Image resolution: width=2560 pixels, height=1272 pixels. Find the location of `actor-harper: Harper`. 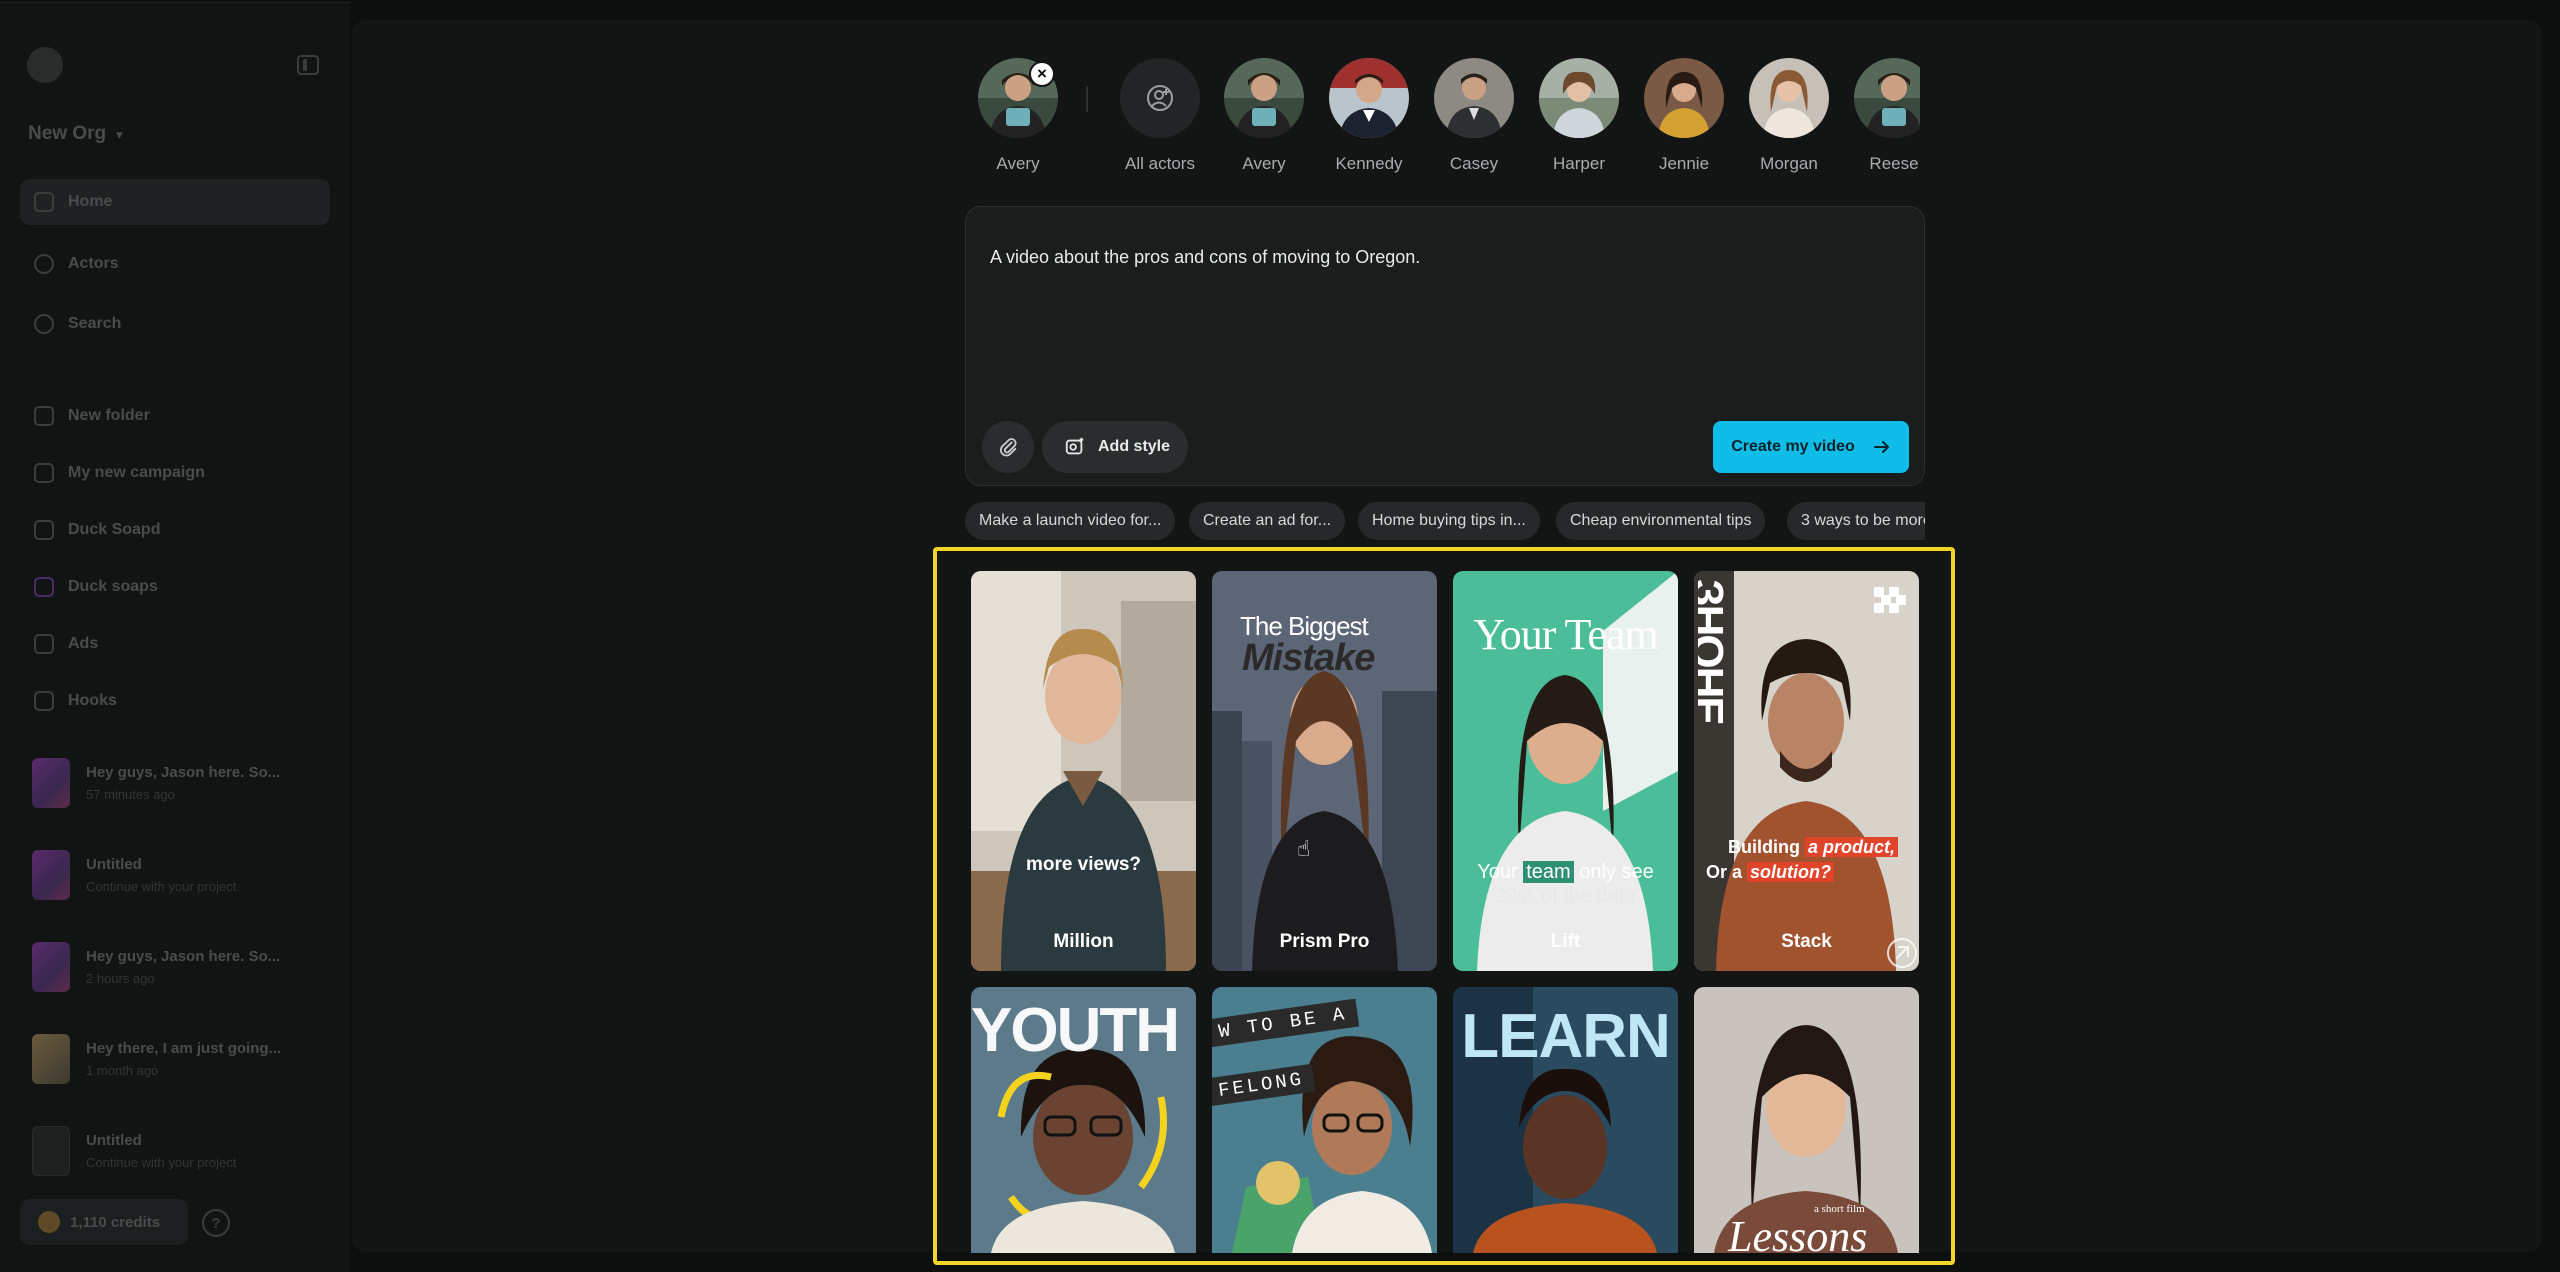

actor-harper: Harper is located at coordinates (1579, 116).